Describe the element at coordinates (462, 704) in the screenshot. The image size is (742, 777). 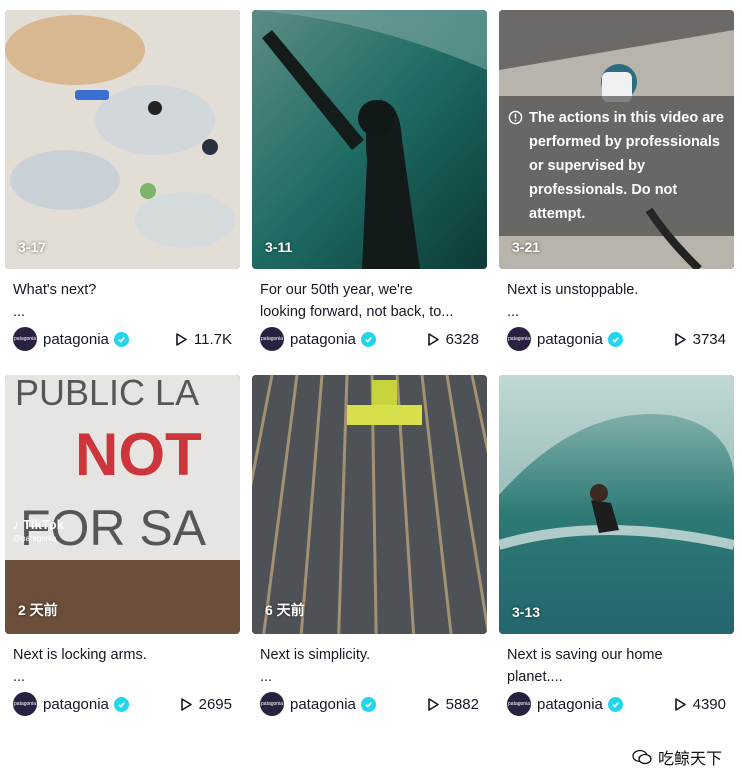
I see `view-count-text: 5882` at that location.